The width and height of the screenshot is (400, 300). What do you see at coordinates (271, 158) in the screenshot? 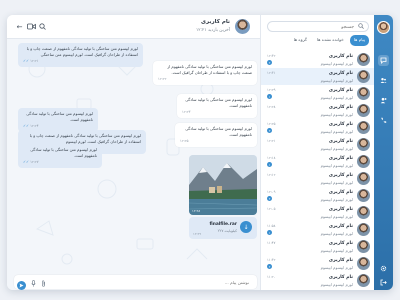
I see `message-time: ۱۲:۱۸` at bounding box center [271, 158].